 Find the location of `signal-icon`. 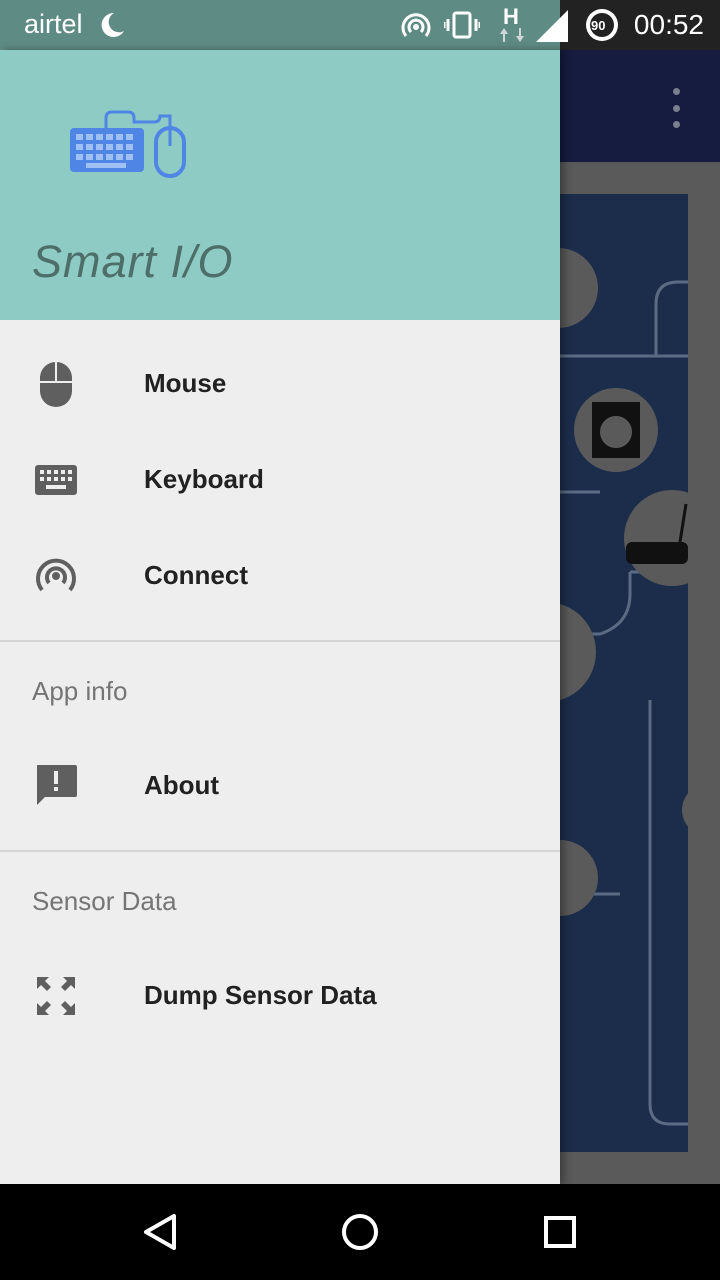

signal-icon is located at coordinates (552, 26).